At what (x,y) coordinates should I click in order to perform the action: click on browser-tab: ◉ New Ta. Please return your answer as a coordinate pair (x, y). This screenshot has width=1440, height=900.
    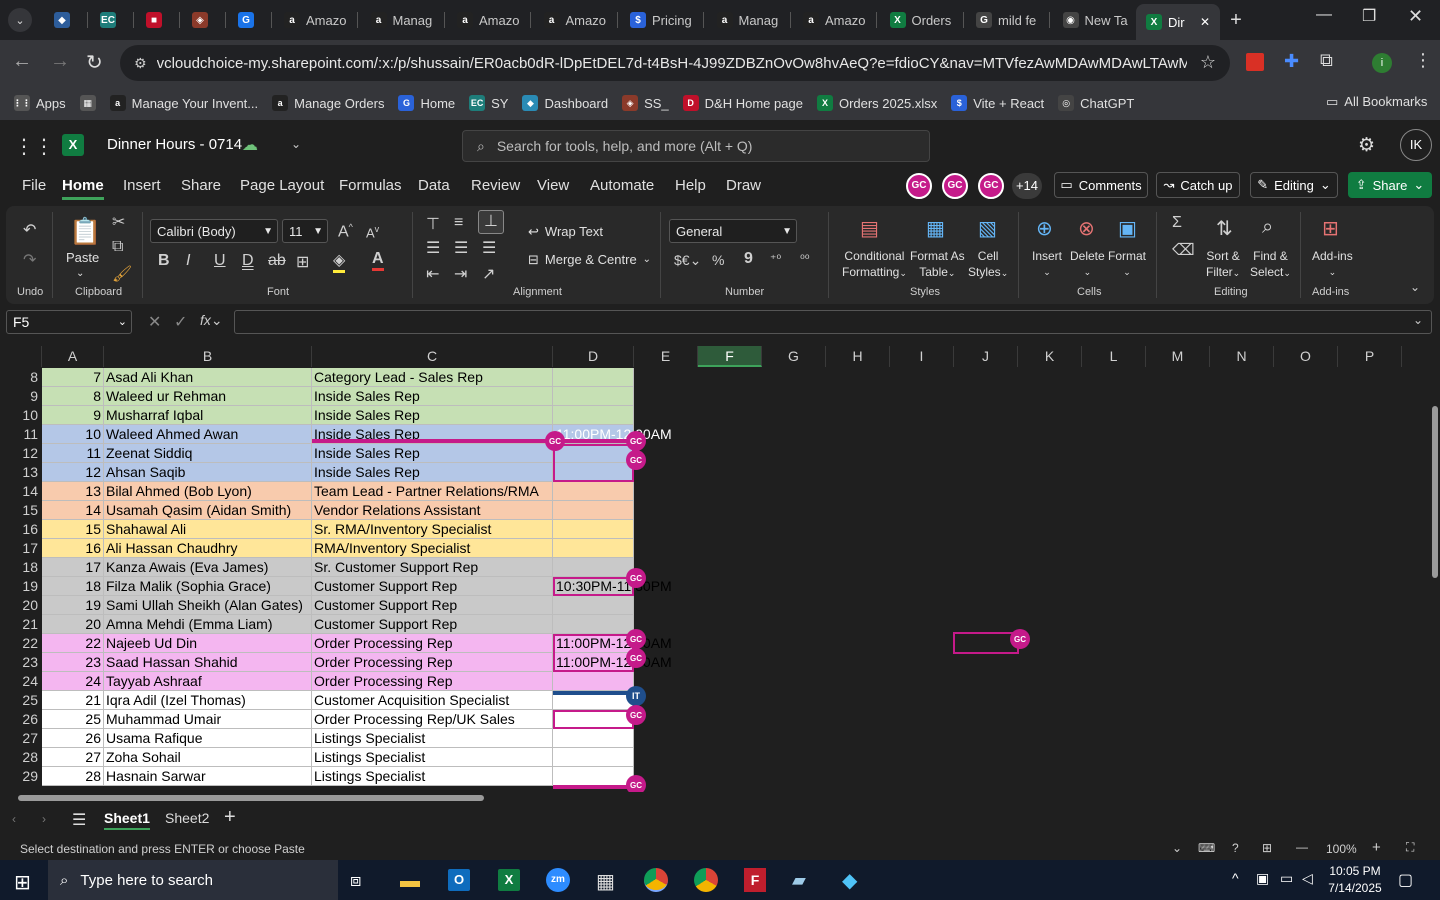
    Looking at the image, I should click on (1095, 20).